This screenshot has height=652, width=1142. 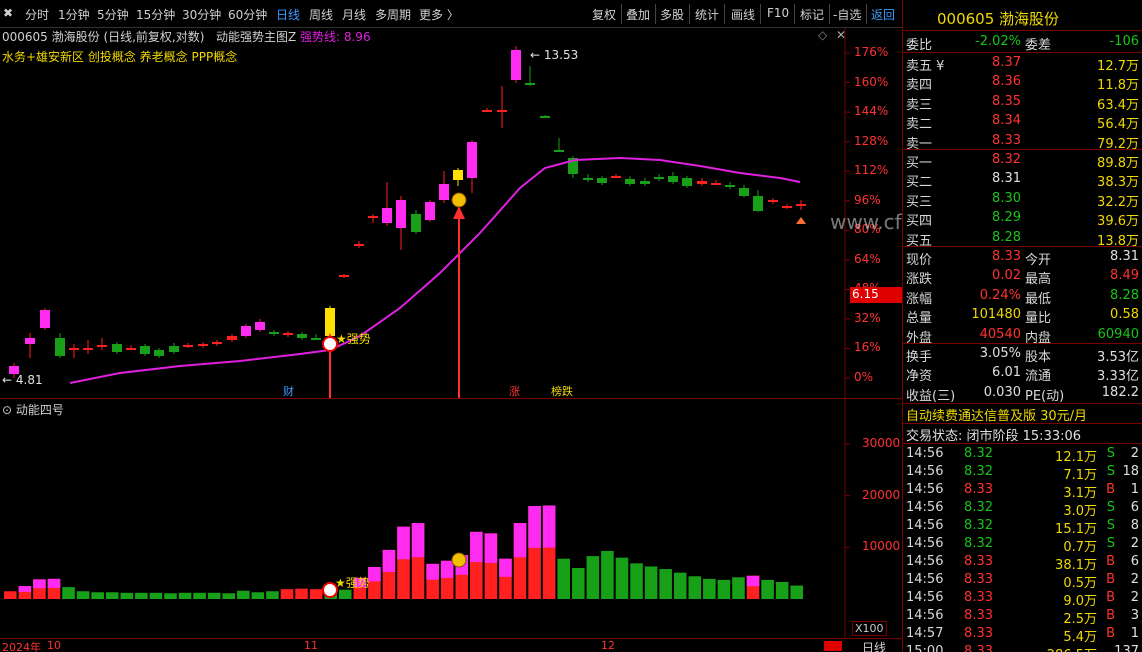 I want to click on f10-button: F10, so click(x=778, y=13).